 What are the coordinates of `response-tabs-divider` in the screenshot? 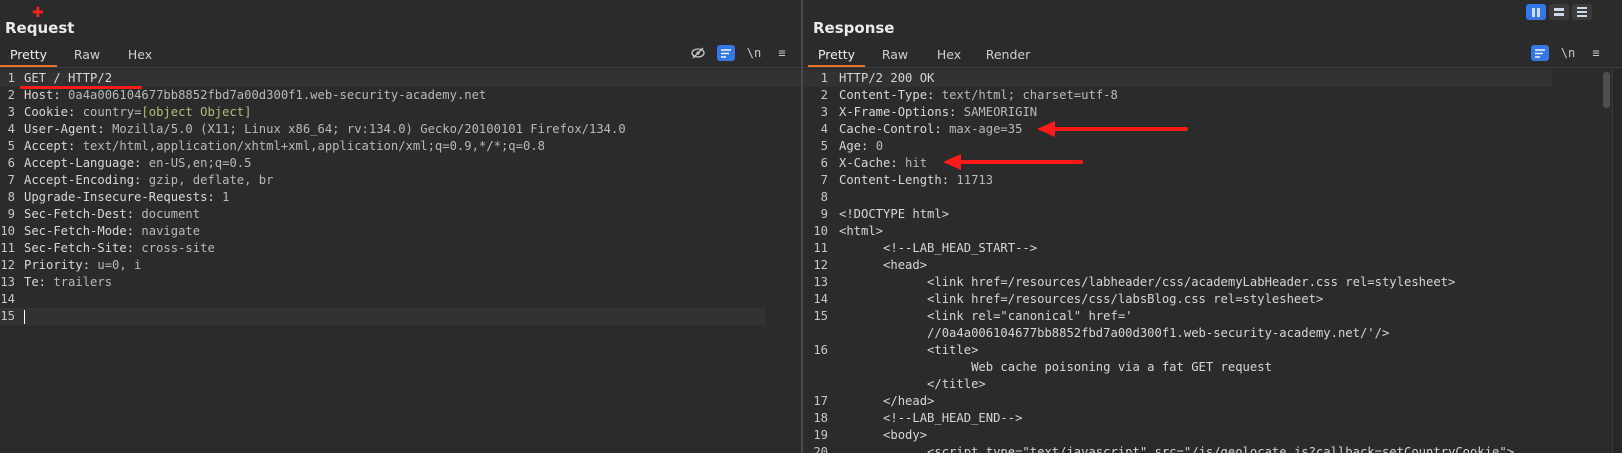 It's located at (1212, 67).